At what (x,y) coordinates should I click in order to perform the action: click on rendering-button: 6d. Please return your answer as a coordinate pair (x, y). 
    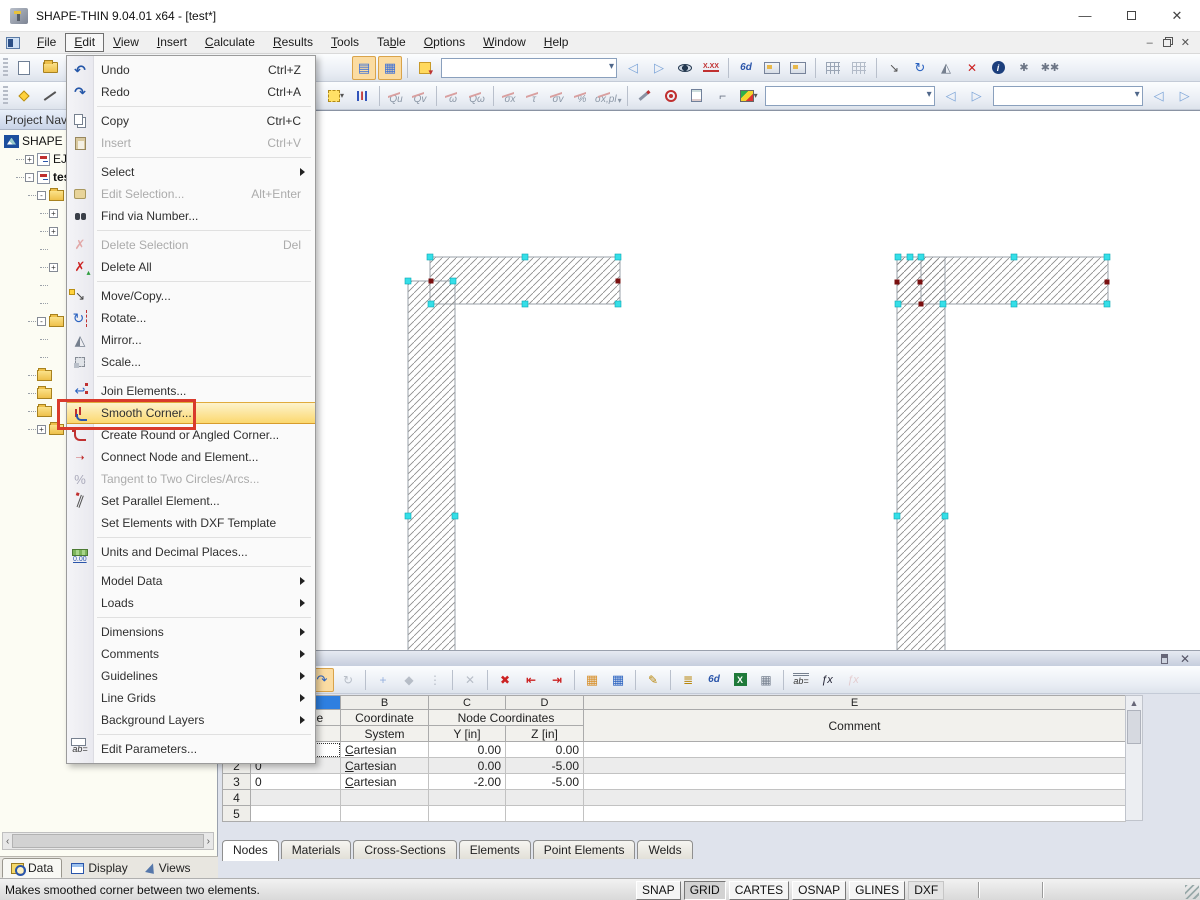
    Looking at the image, I should click on (746, 68).